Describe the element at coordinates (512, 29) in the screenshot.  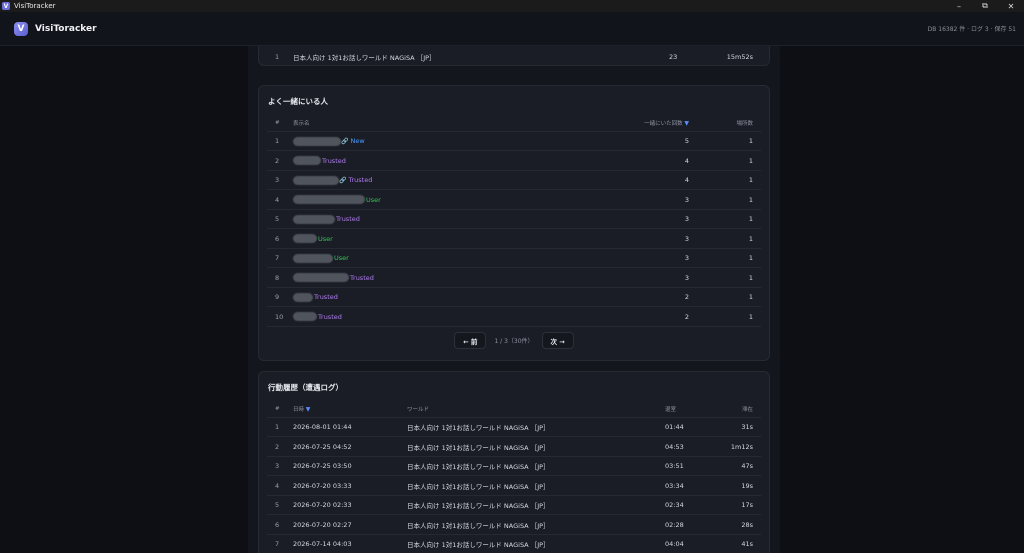
I see `app-header: V VisiToracker DB 16382 件 · ログ 3 · 保存 51` at that location.